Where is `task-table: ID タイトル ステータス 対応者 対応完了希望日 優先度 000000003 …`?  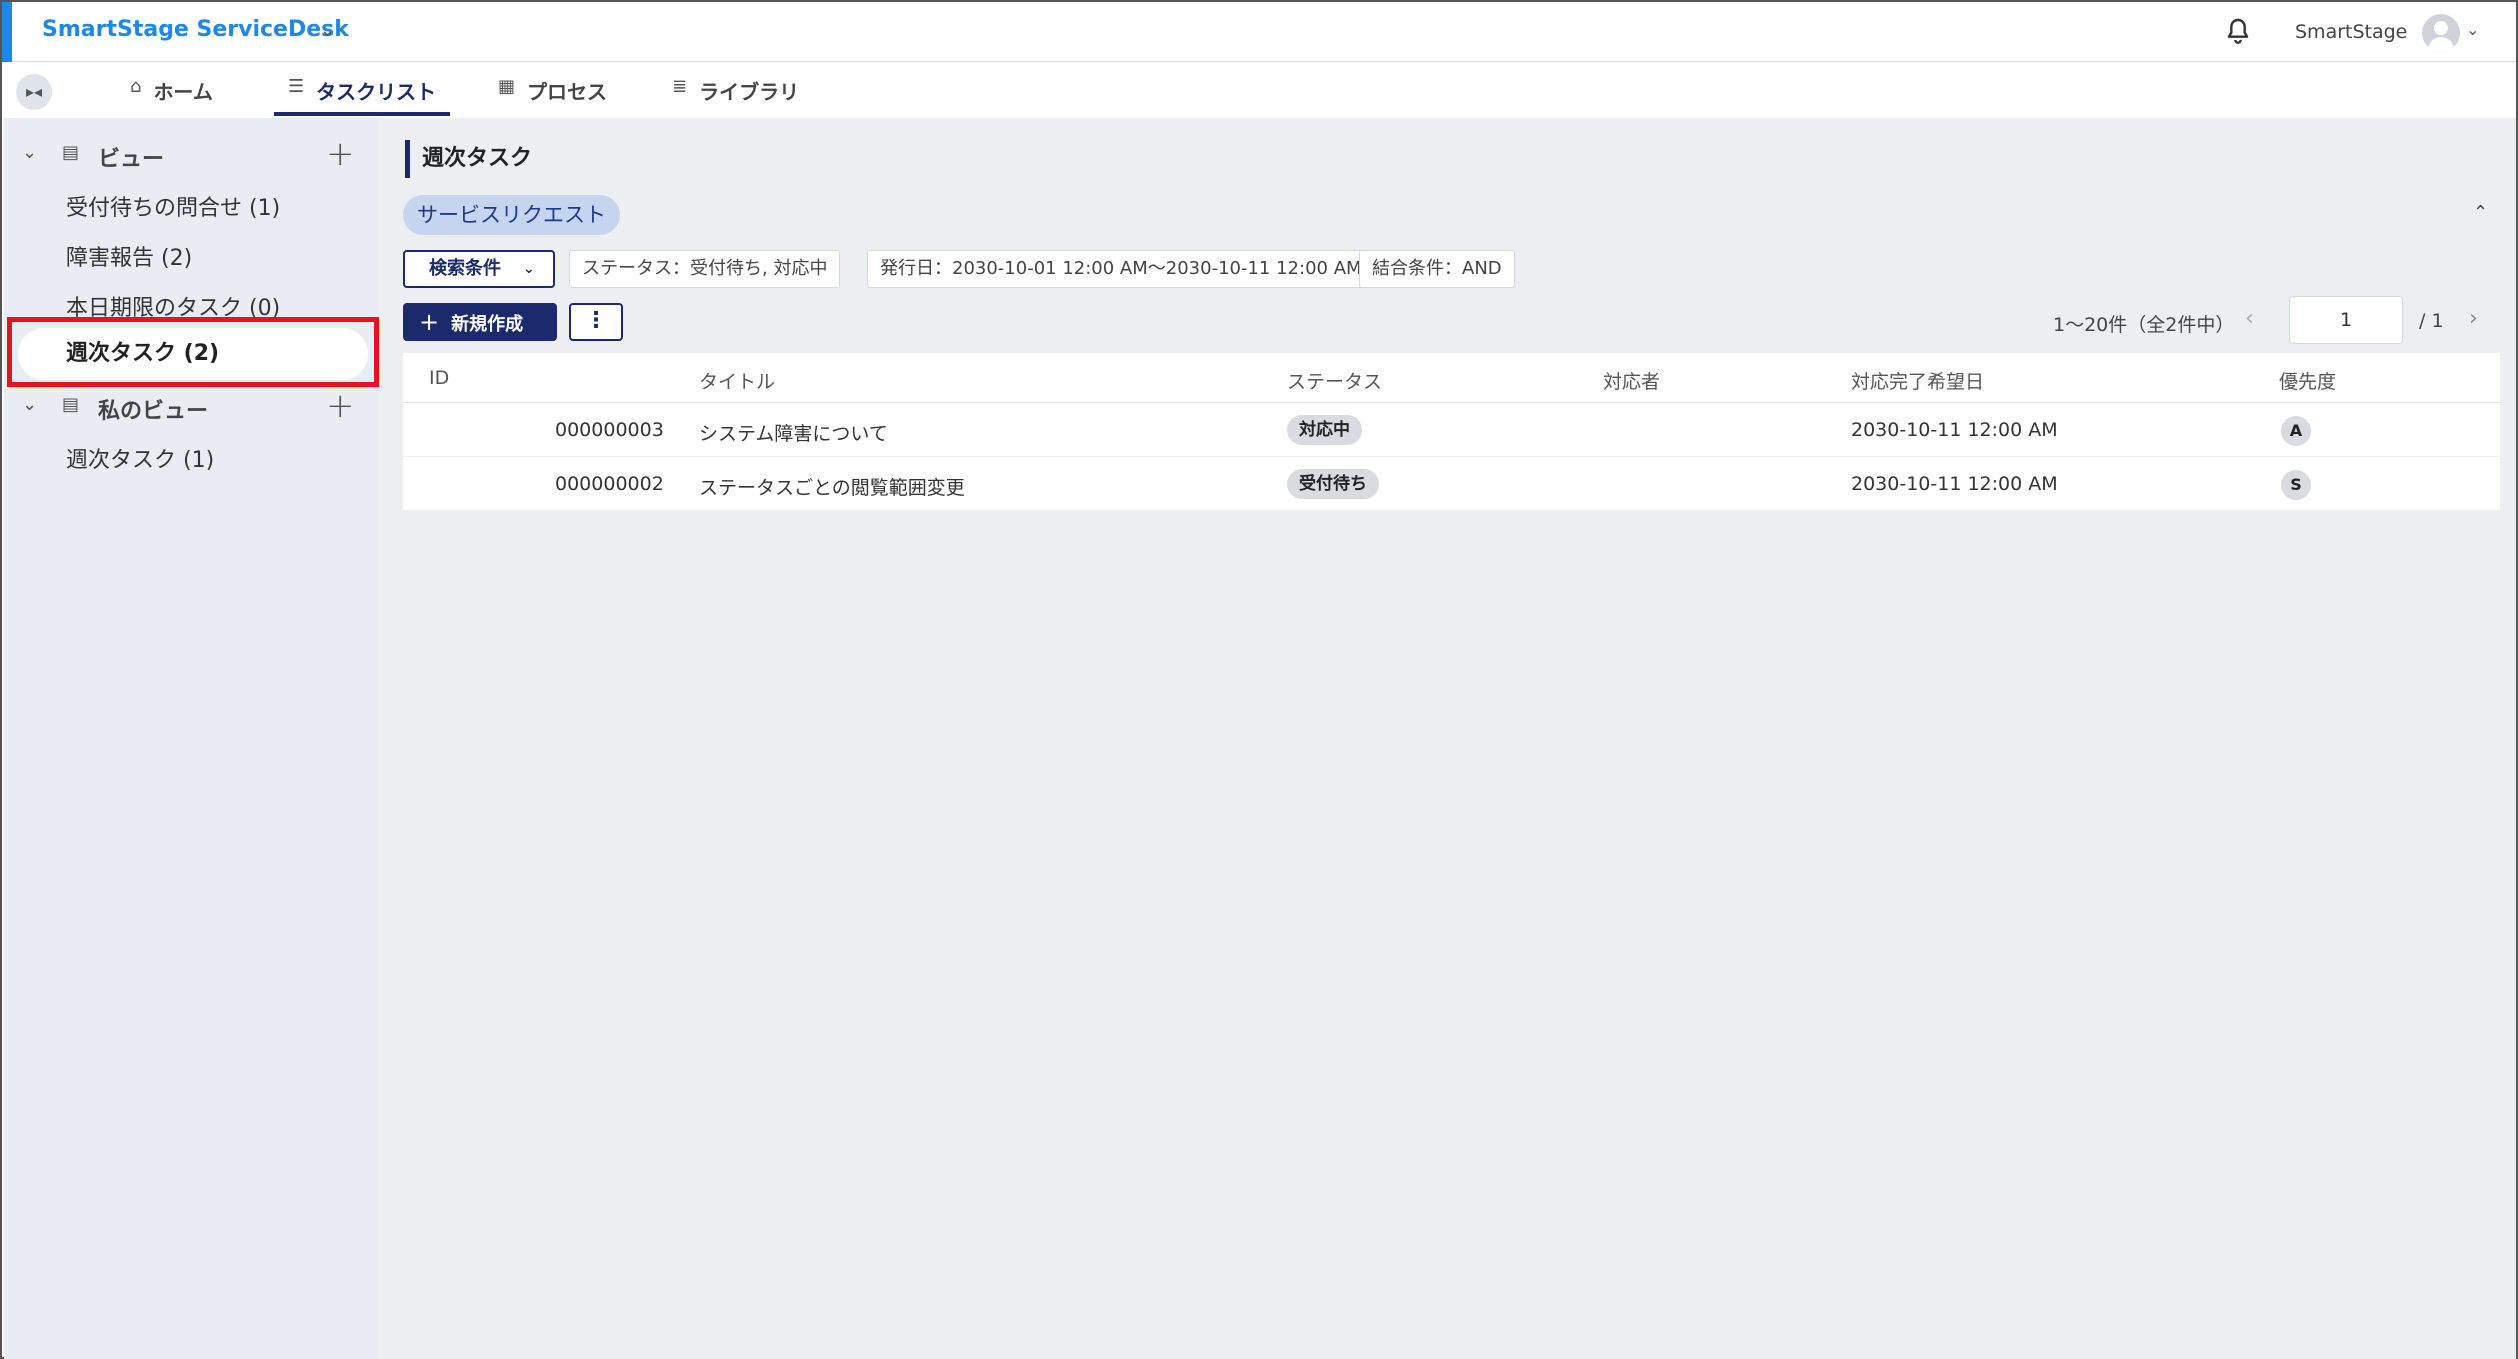 task-table: ID タイトル ステータス 対応者 対応完了希望日 優先度 000000003 … is located at coordinates (1451, 432).